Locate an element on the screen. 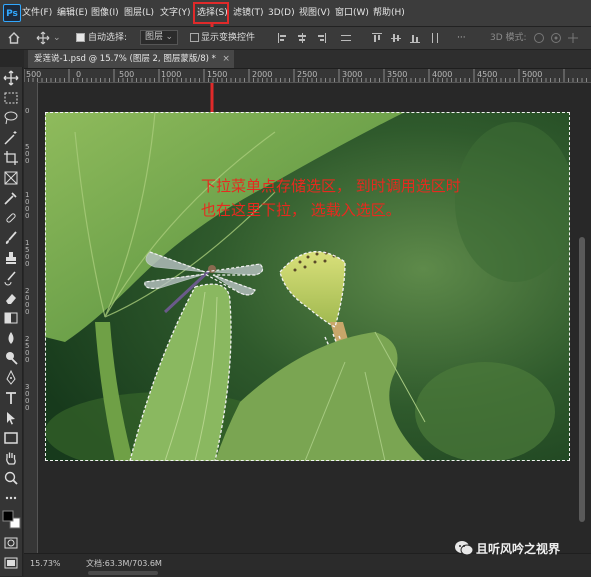  menu-file: 文件(F) is located at coordinates (37, 13).